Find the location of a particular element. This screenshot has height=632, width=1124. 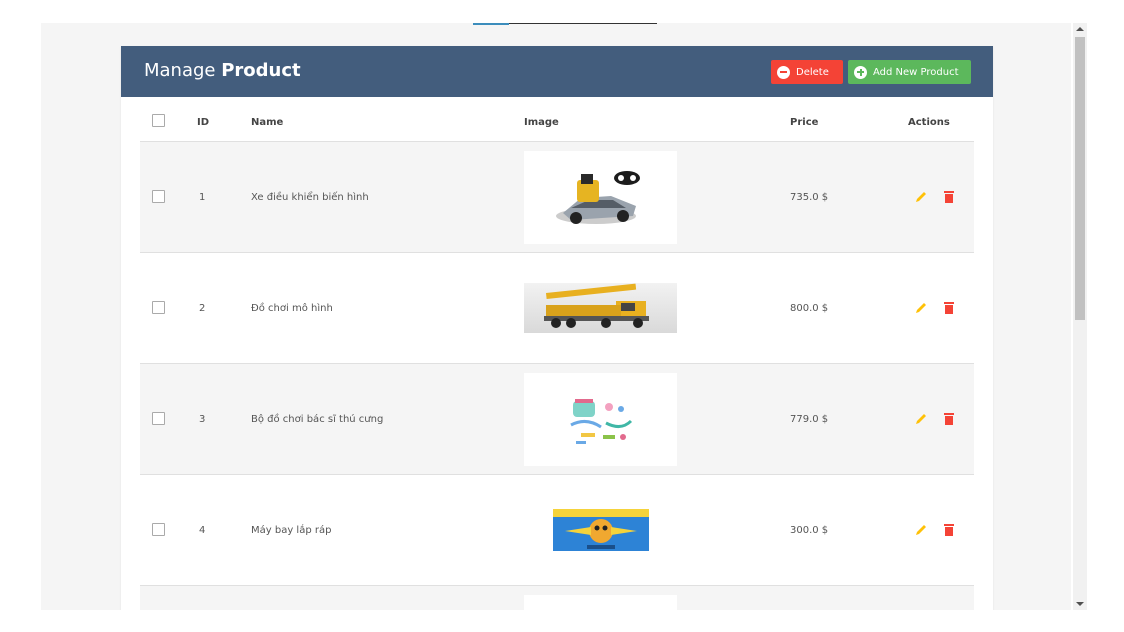

row-id: 1 is located at coordinates (202, 197).